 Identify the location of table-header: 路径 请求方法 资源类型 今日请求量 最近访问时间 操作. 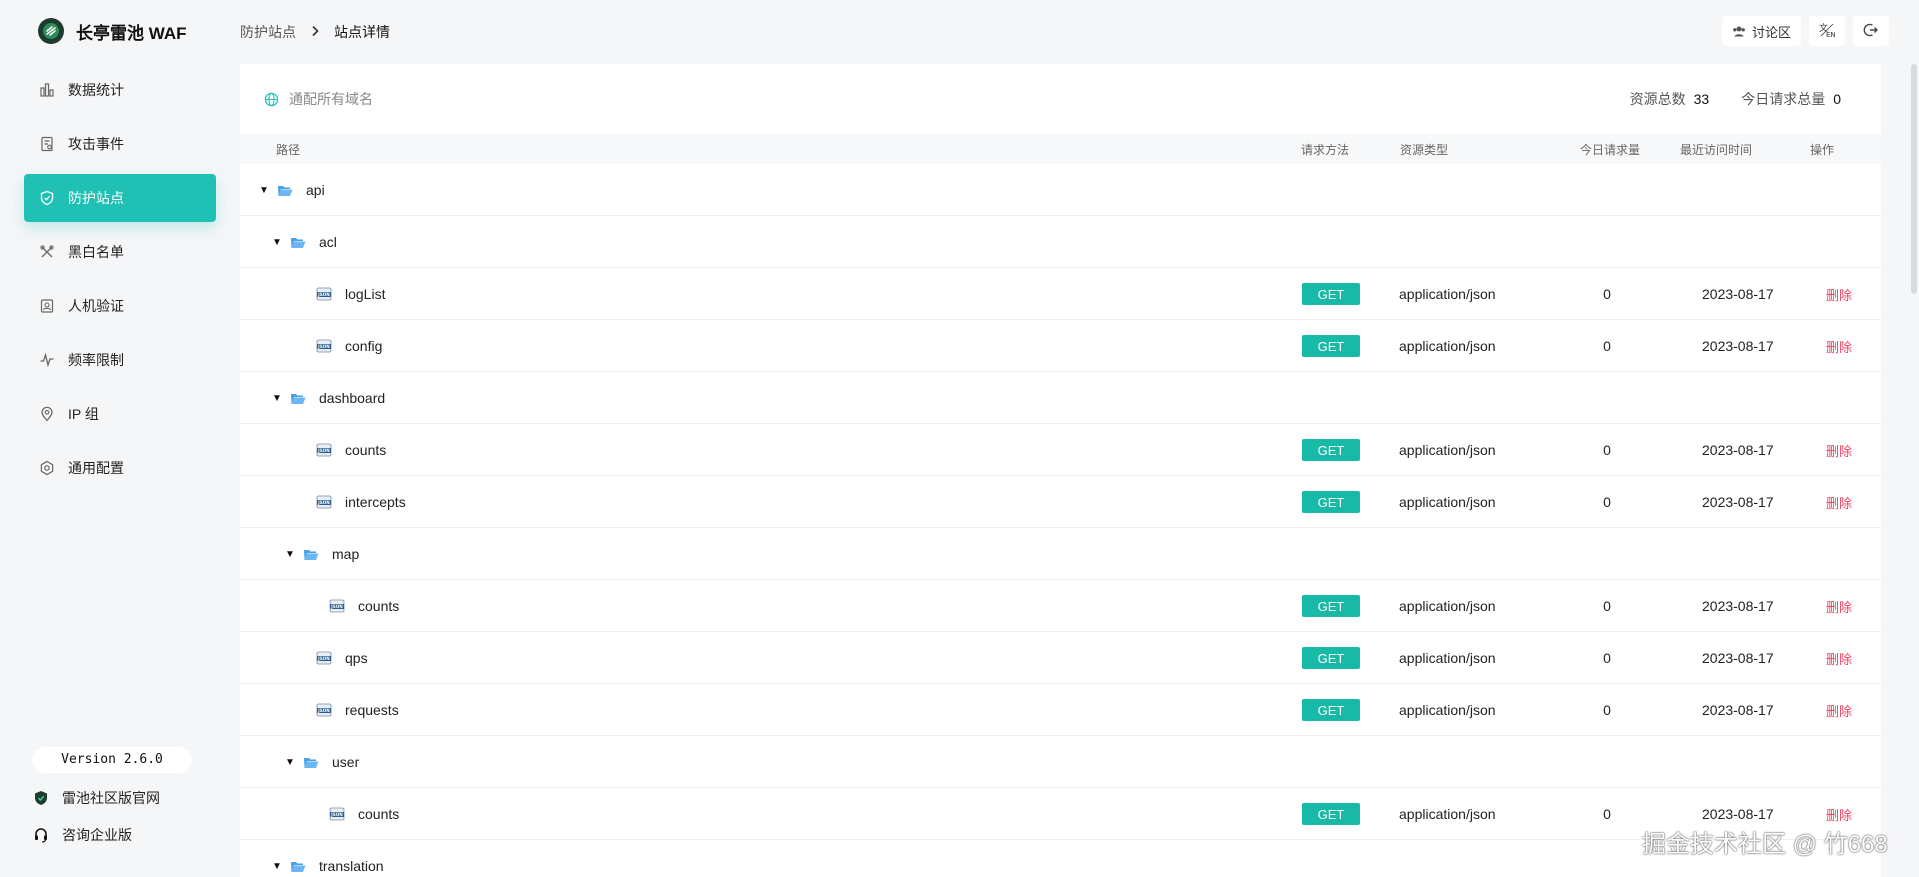
(1060, 149).